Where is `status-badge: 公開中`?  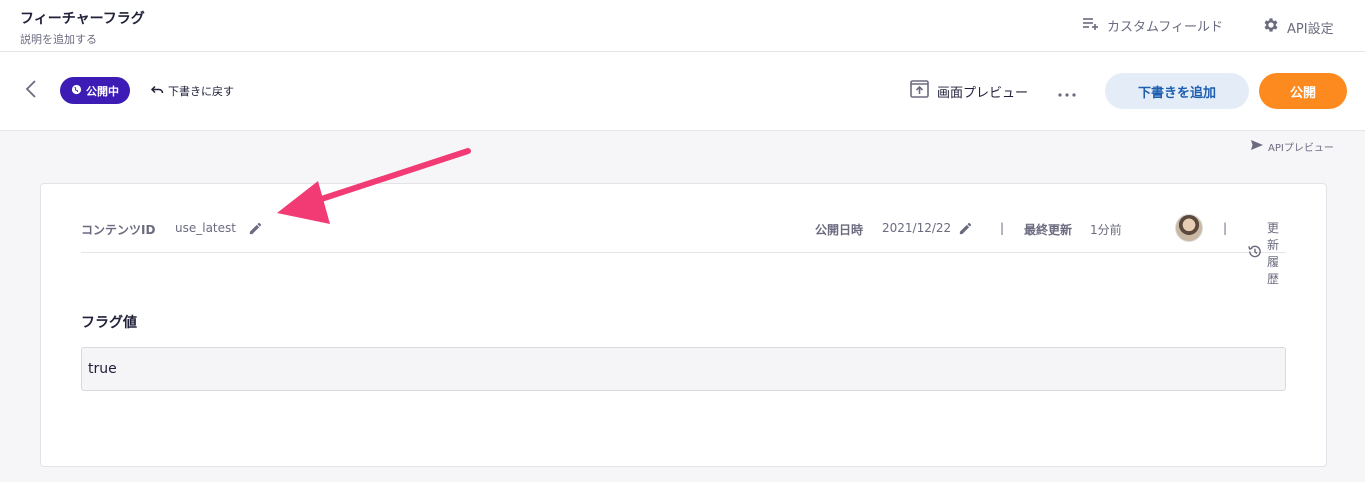
status-badge: 公開中 is located at coordinates (95, 90).